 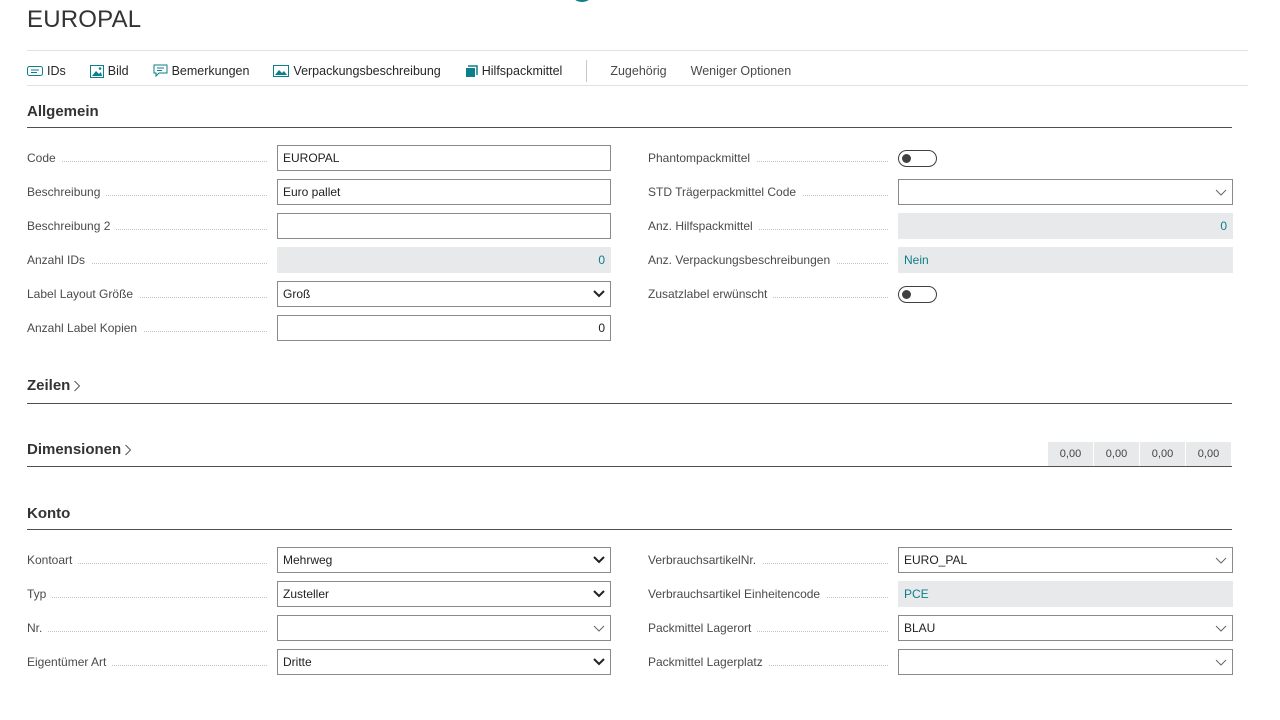 What do you see at coordinates (83, 294) in the screenshot?
I see `label-layout-label: Label Layout Größe` at bounding box center [83, 294].